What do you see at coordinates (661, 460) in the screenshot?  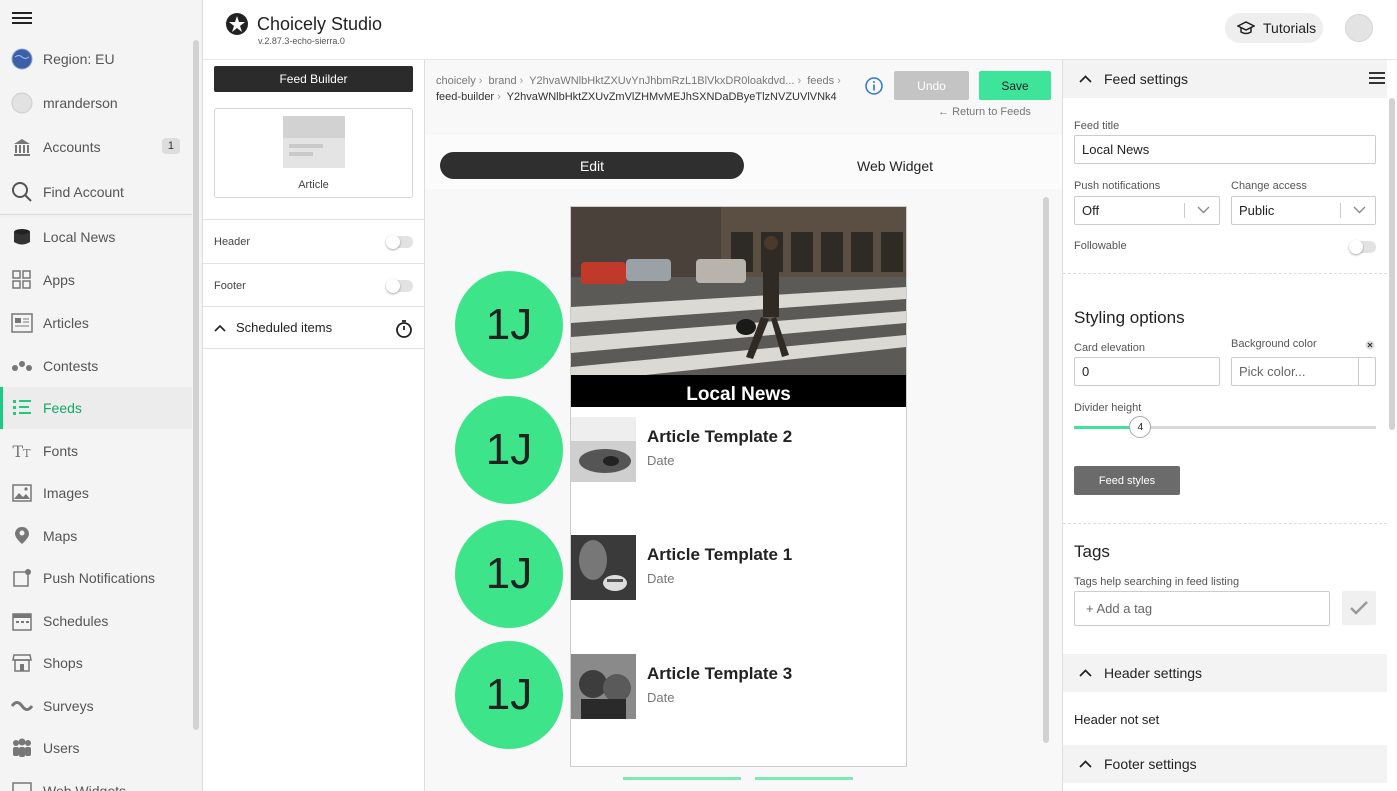 I see `article-date: Date` at bounding box center [661, 460].